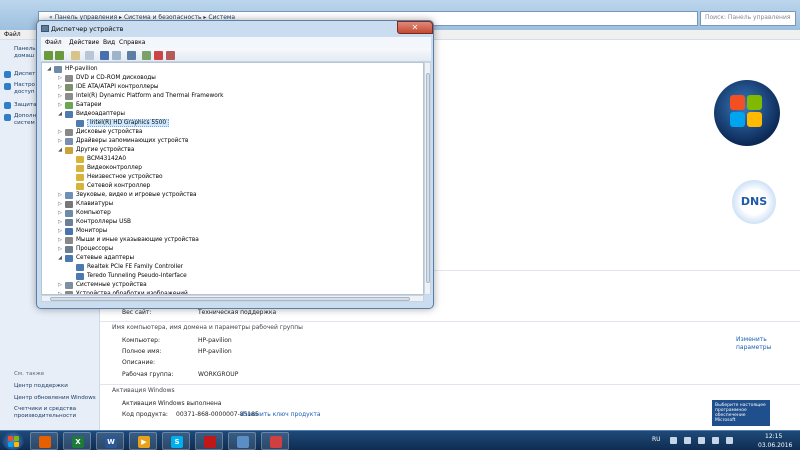 The height and width of the screenshot is (450, 800). I want to click on tree-item: Realtek PCIe FE Family Controller, so click(232, 267).